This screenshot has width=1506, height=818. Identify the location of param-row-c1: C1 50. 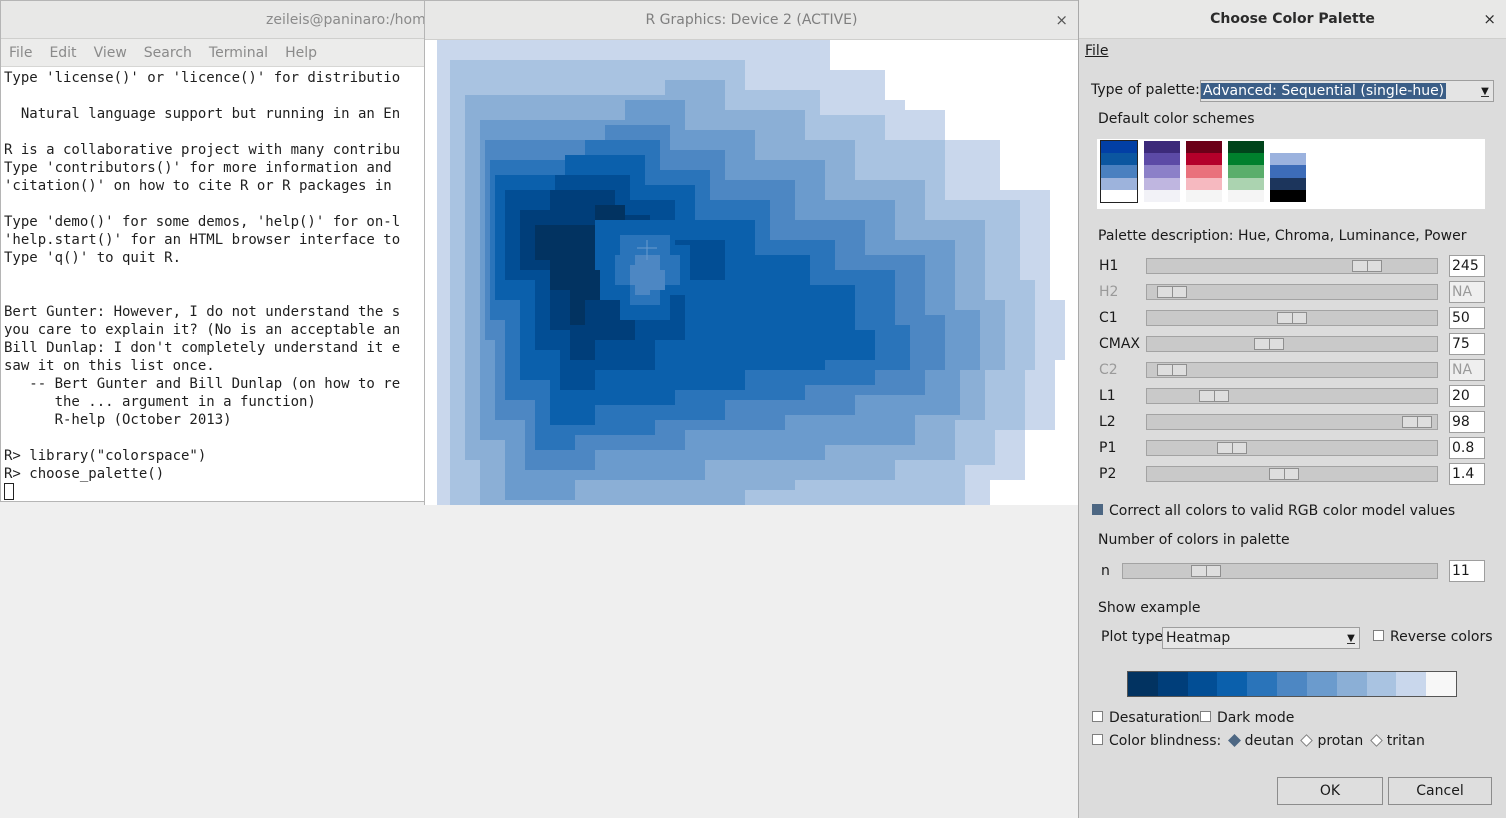
(1295, 318).